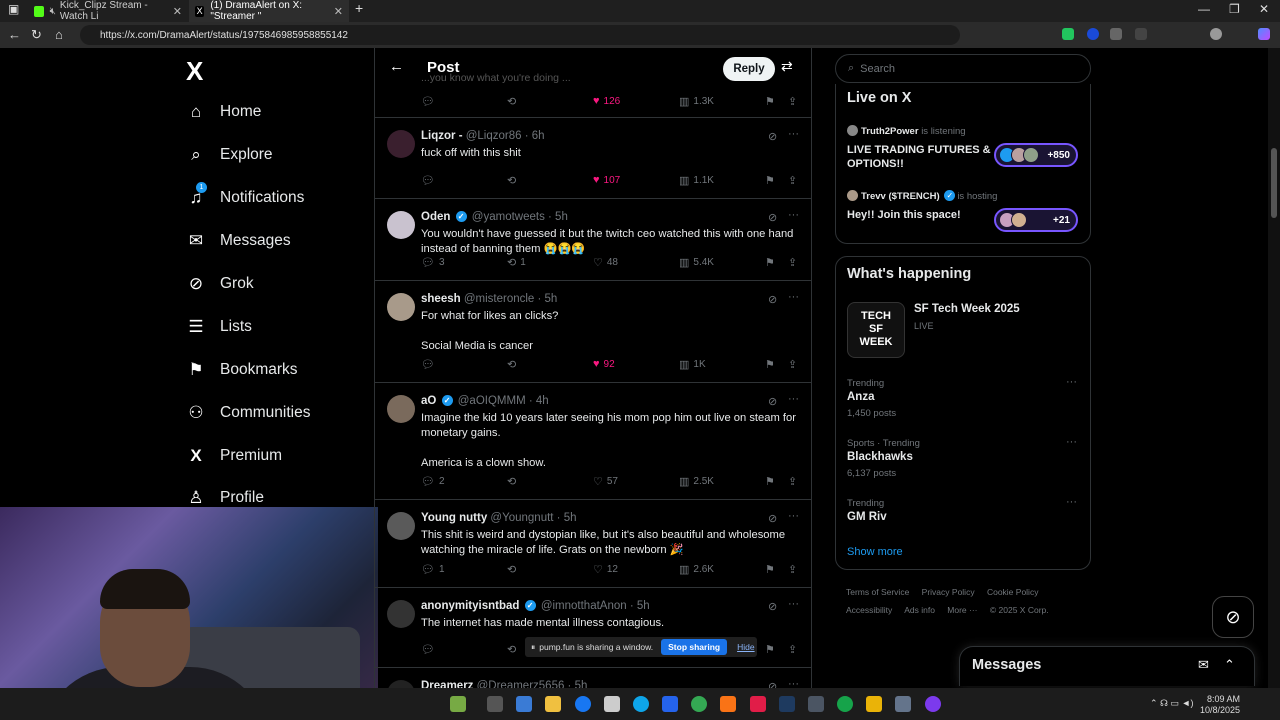 This screenshot has width=1280, height=720. Describe the element at coordinates (269, 11) in the screenshot. I see `tab-x: X (1) DramaAlert on X: "Streamer " ✕` at that location.